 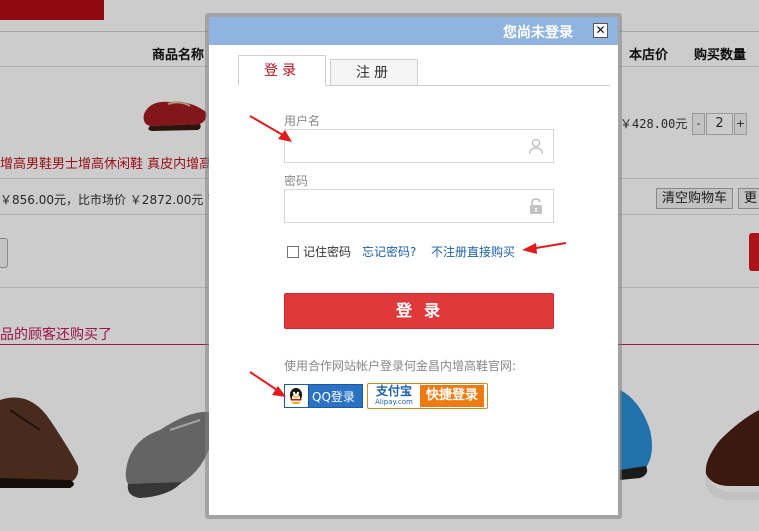 What do you see at coordinates (536, 206) in the screenshot?
I see `lock-icon` at bounding box center [536, 206].